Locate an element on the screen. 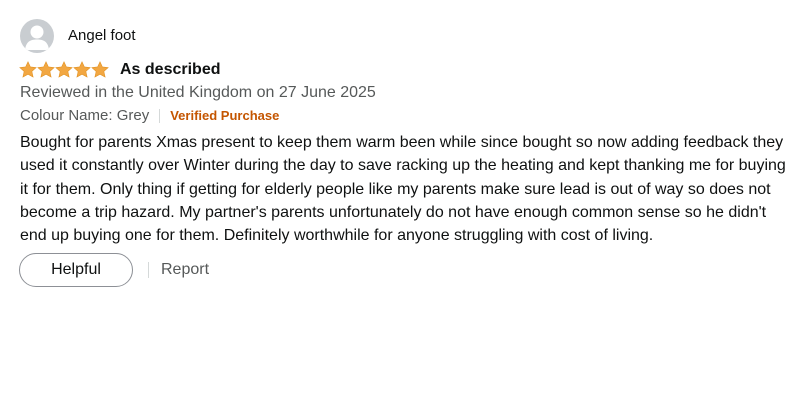 The width and height of the screenshot is (800, 400). verified-purchase-badge: Verified Purchase is located at coordinates (225, 115).